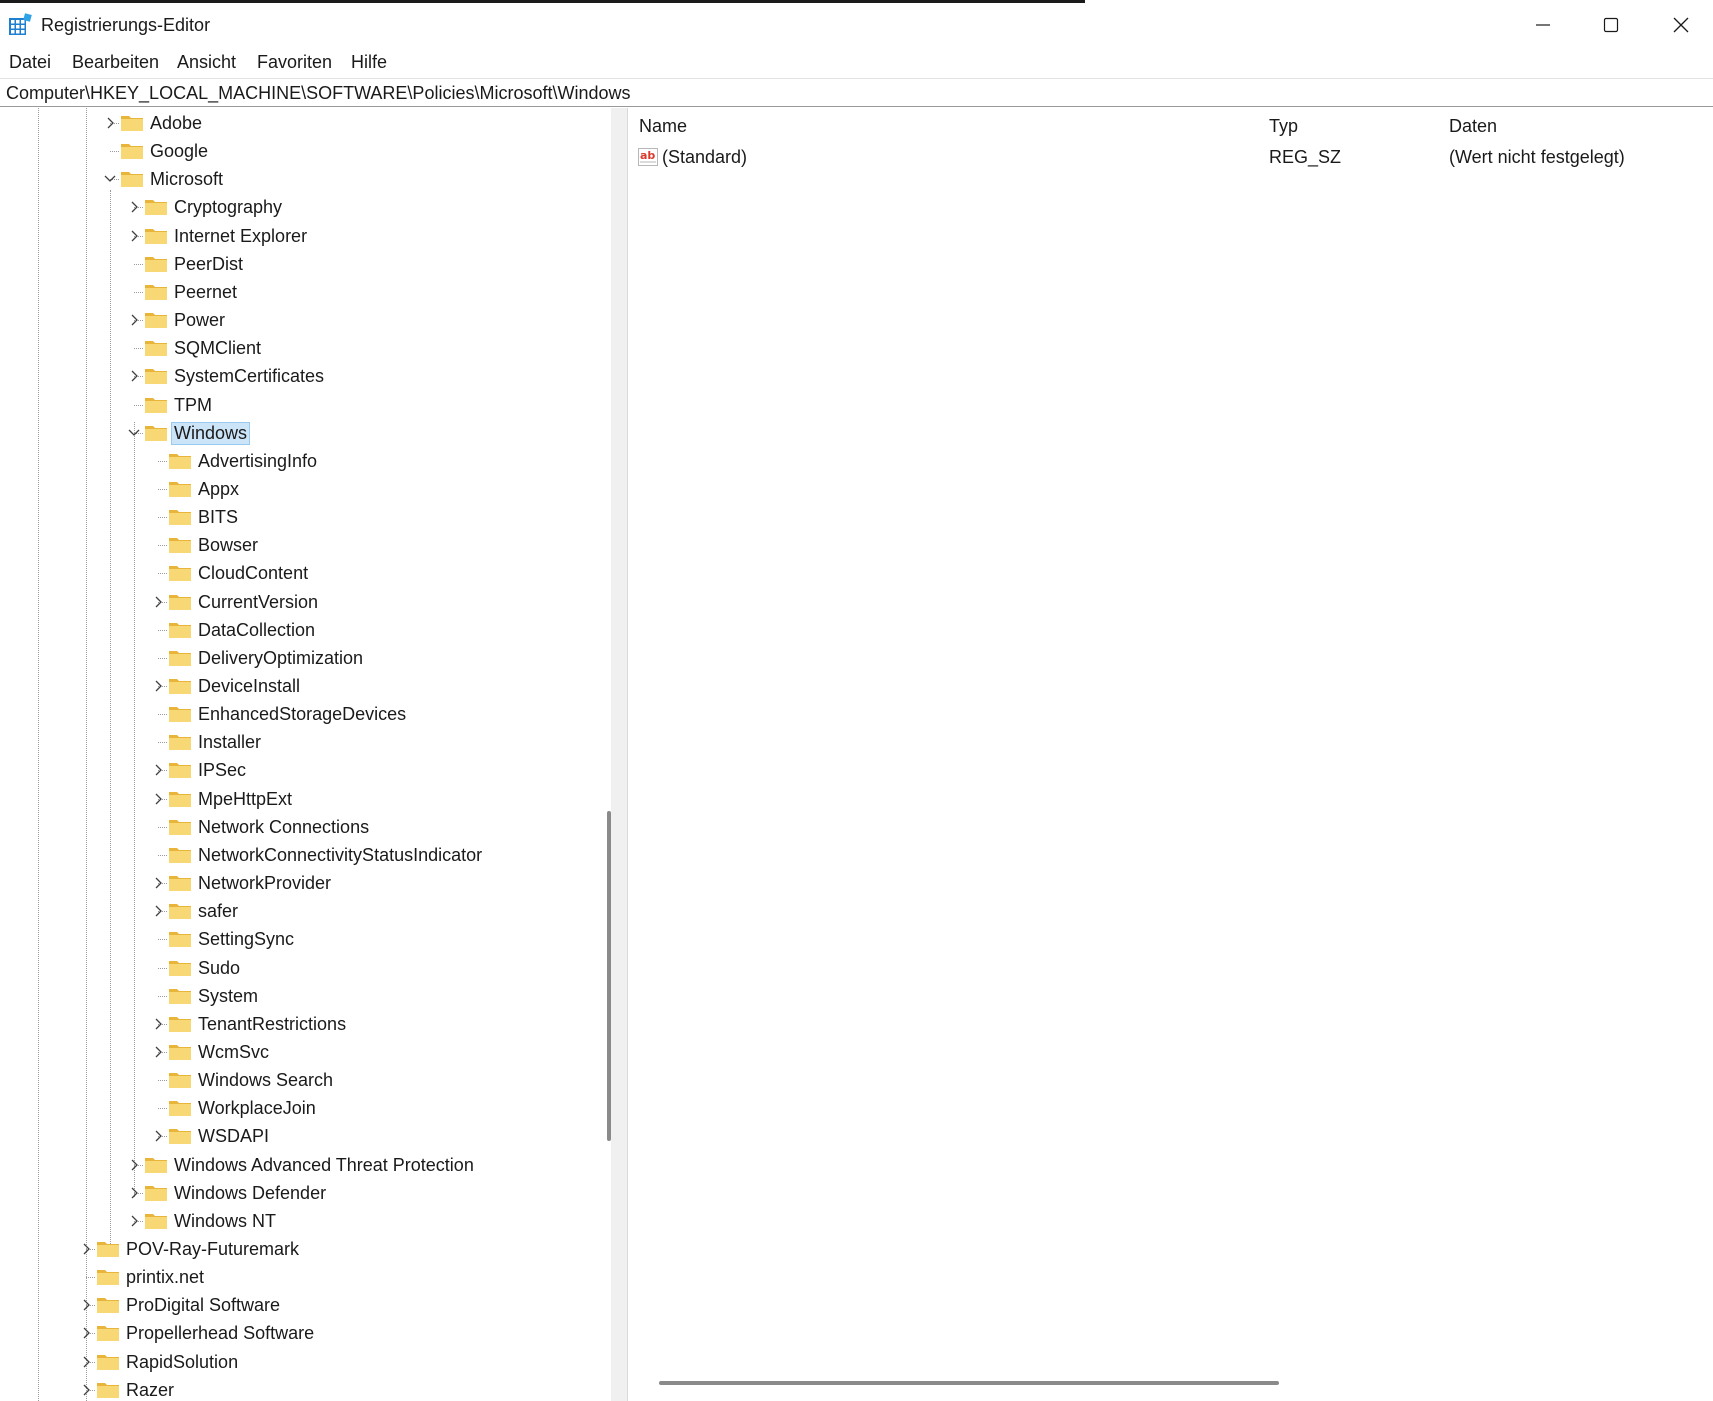 The height and width of the screenshot is (1401, 1713). I want to click on tree-node: Windows Defender, so click(300, 1193).